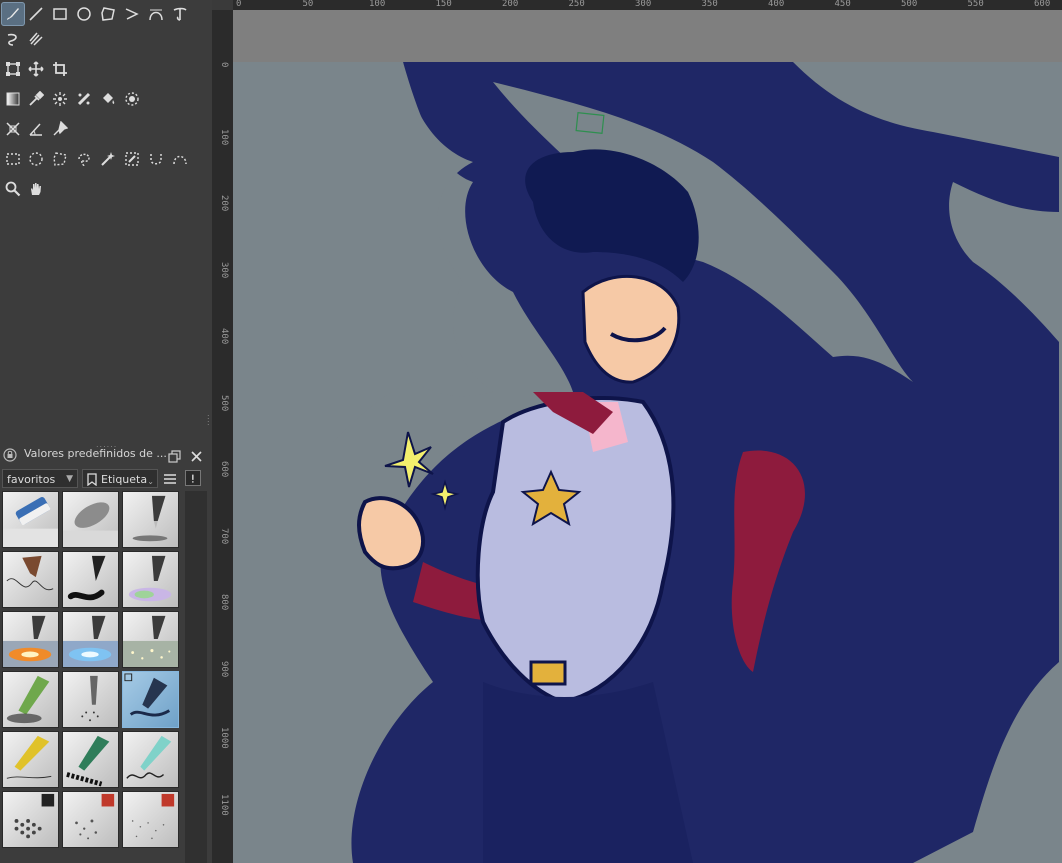 The width and height of the screenshot is (1062, 863). What do you see at coordinates (30, 759) in the screenshot?
I see `preset-pen-yellow` at bounding box center [30, 759].